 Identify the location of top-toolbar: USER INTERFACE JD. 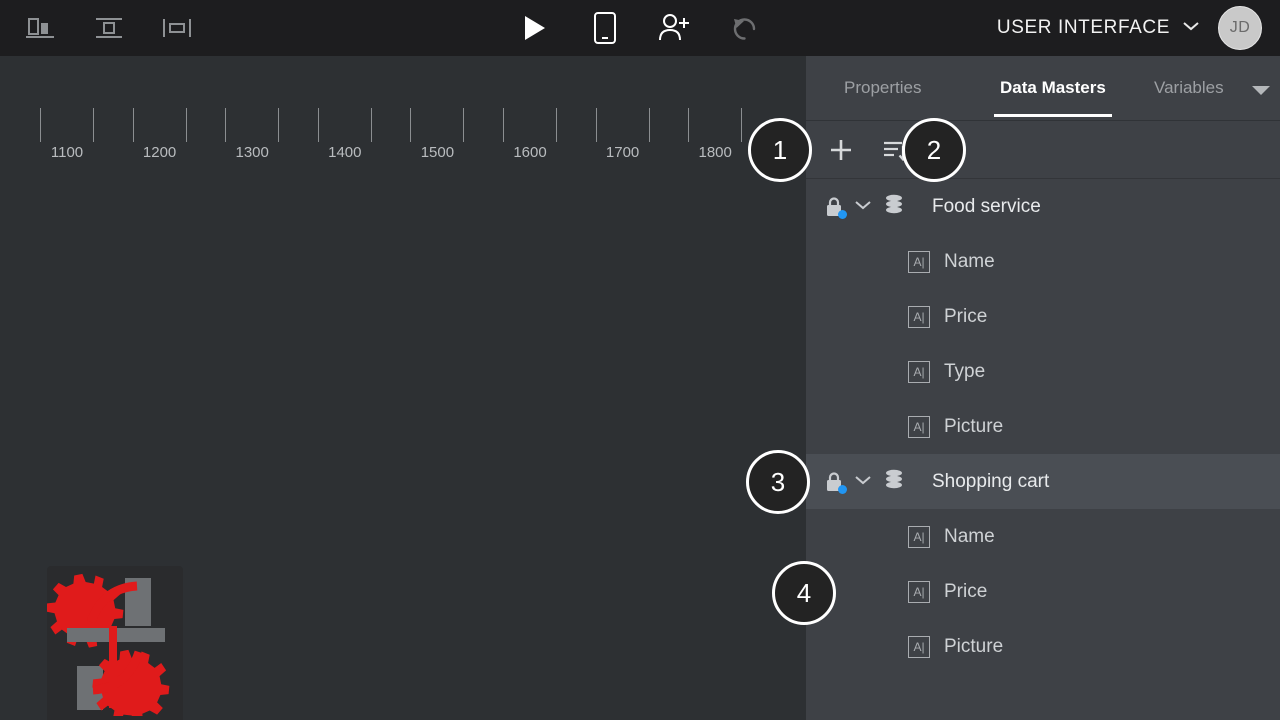
(640, 28).